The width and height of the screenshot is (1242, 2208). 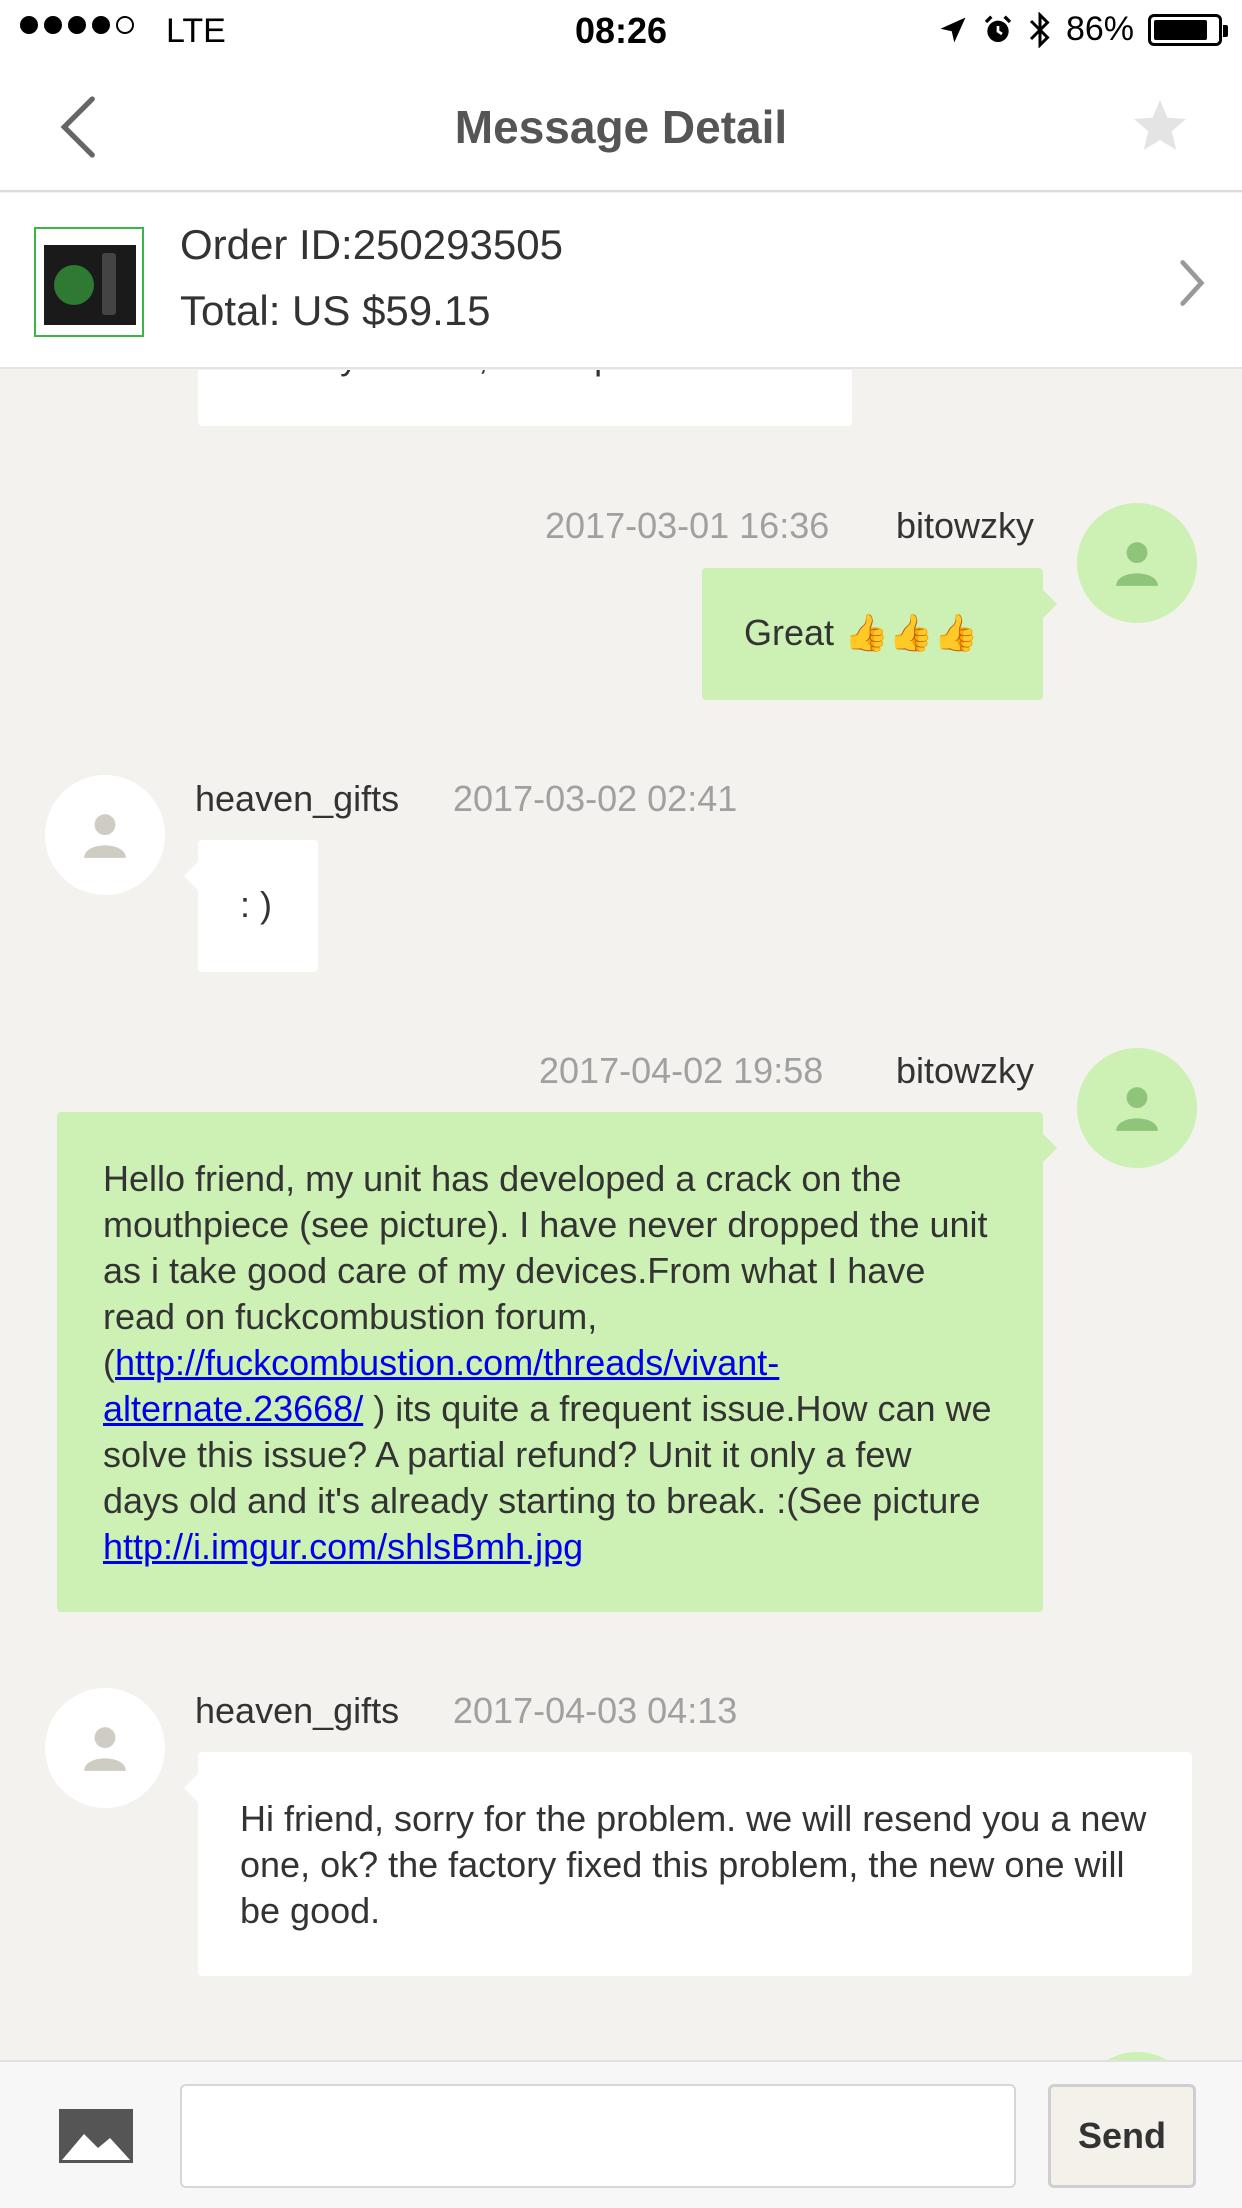 I want to click on message-time: 2017-03-02 02:41, so click(x=595, y=798).